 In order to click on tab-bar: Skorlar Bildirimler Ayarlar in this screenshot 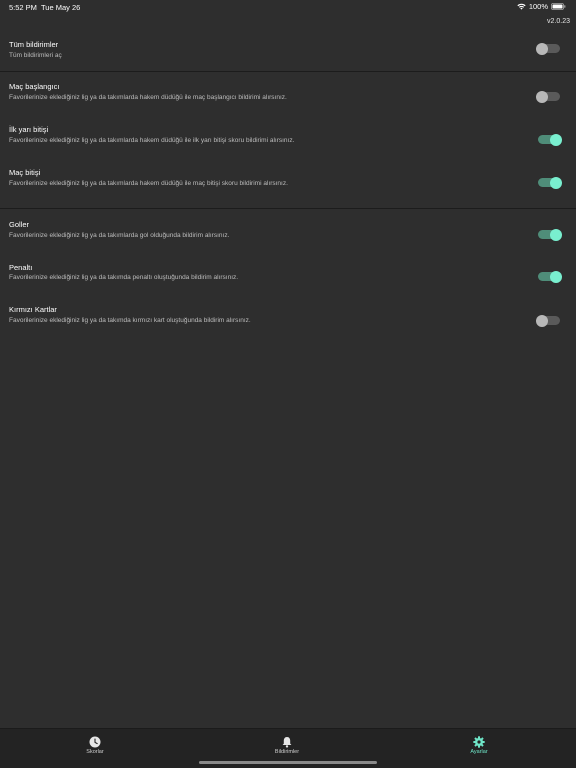, I will do `click(288, 748)`.